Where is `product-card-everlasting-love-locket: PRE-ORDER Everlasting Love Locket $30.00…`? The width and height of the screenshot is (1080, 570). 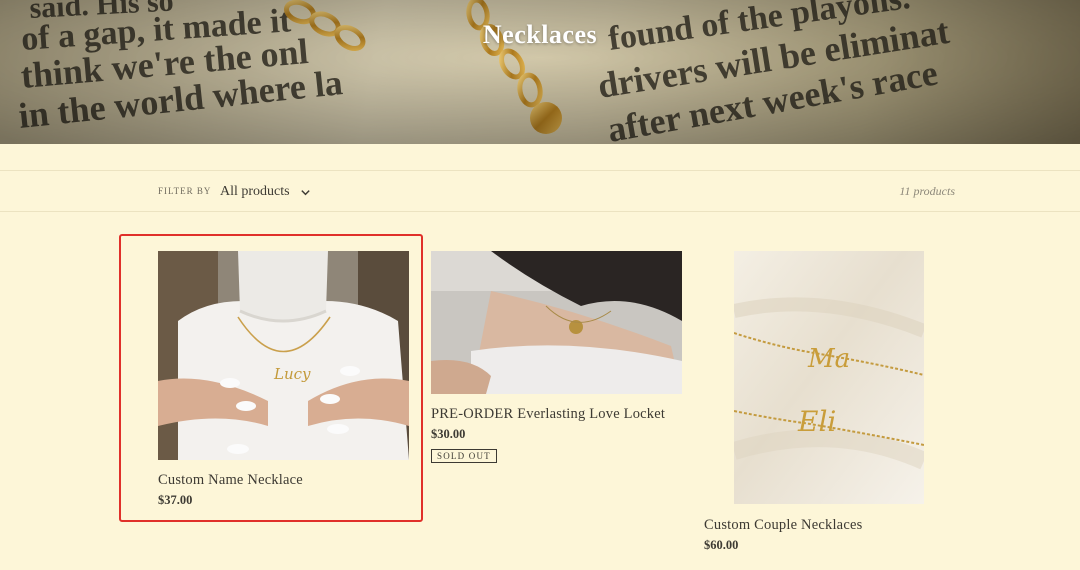 product-card-everlasting-love-locket: PRE-ORDER Everlasting Love Locket $30.00… is located at coordinates (561, 357).